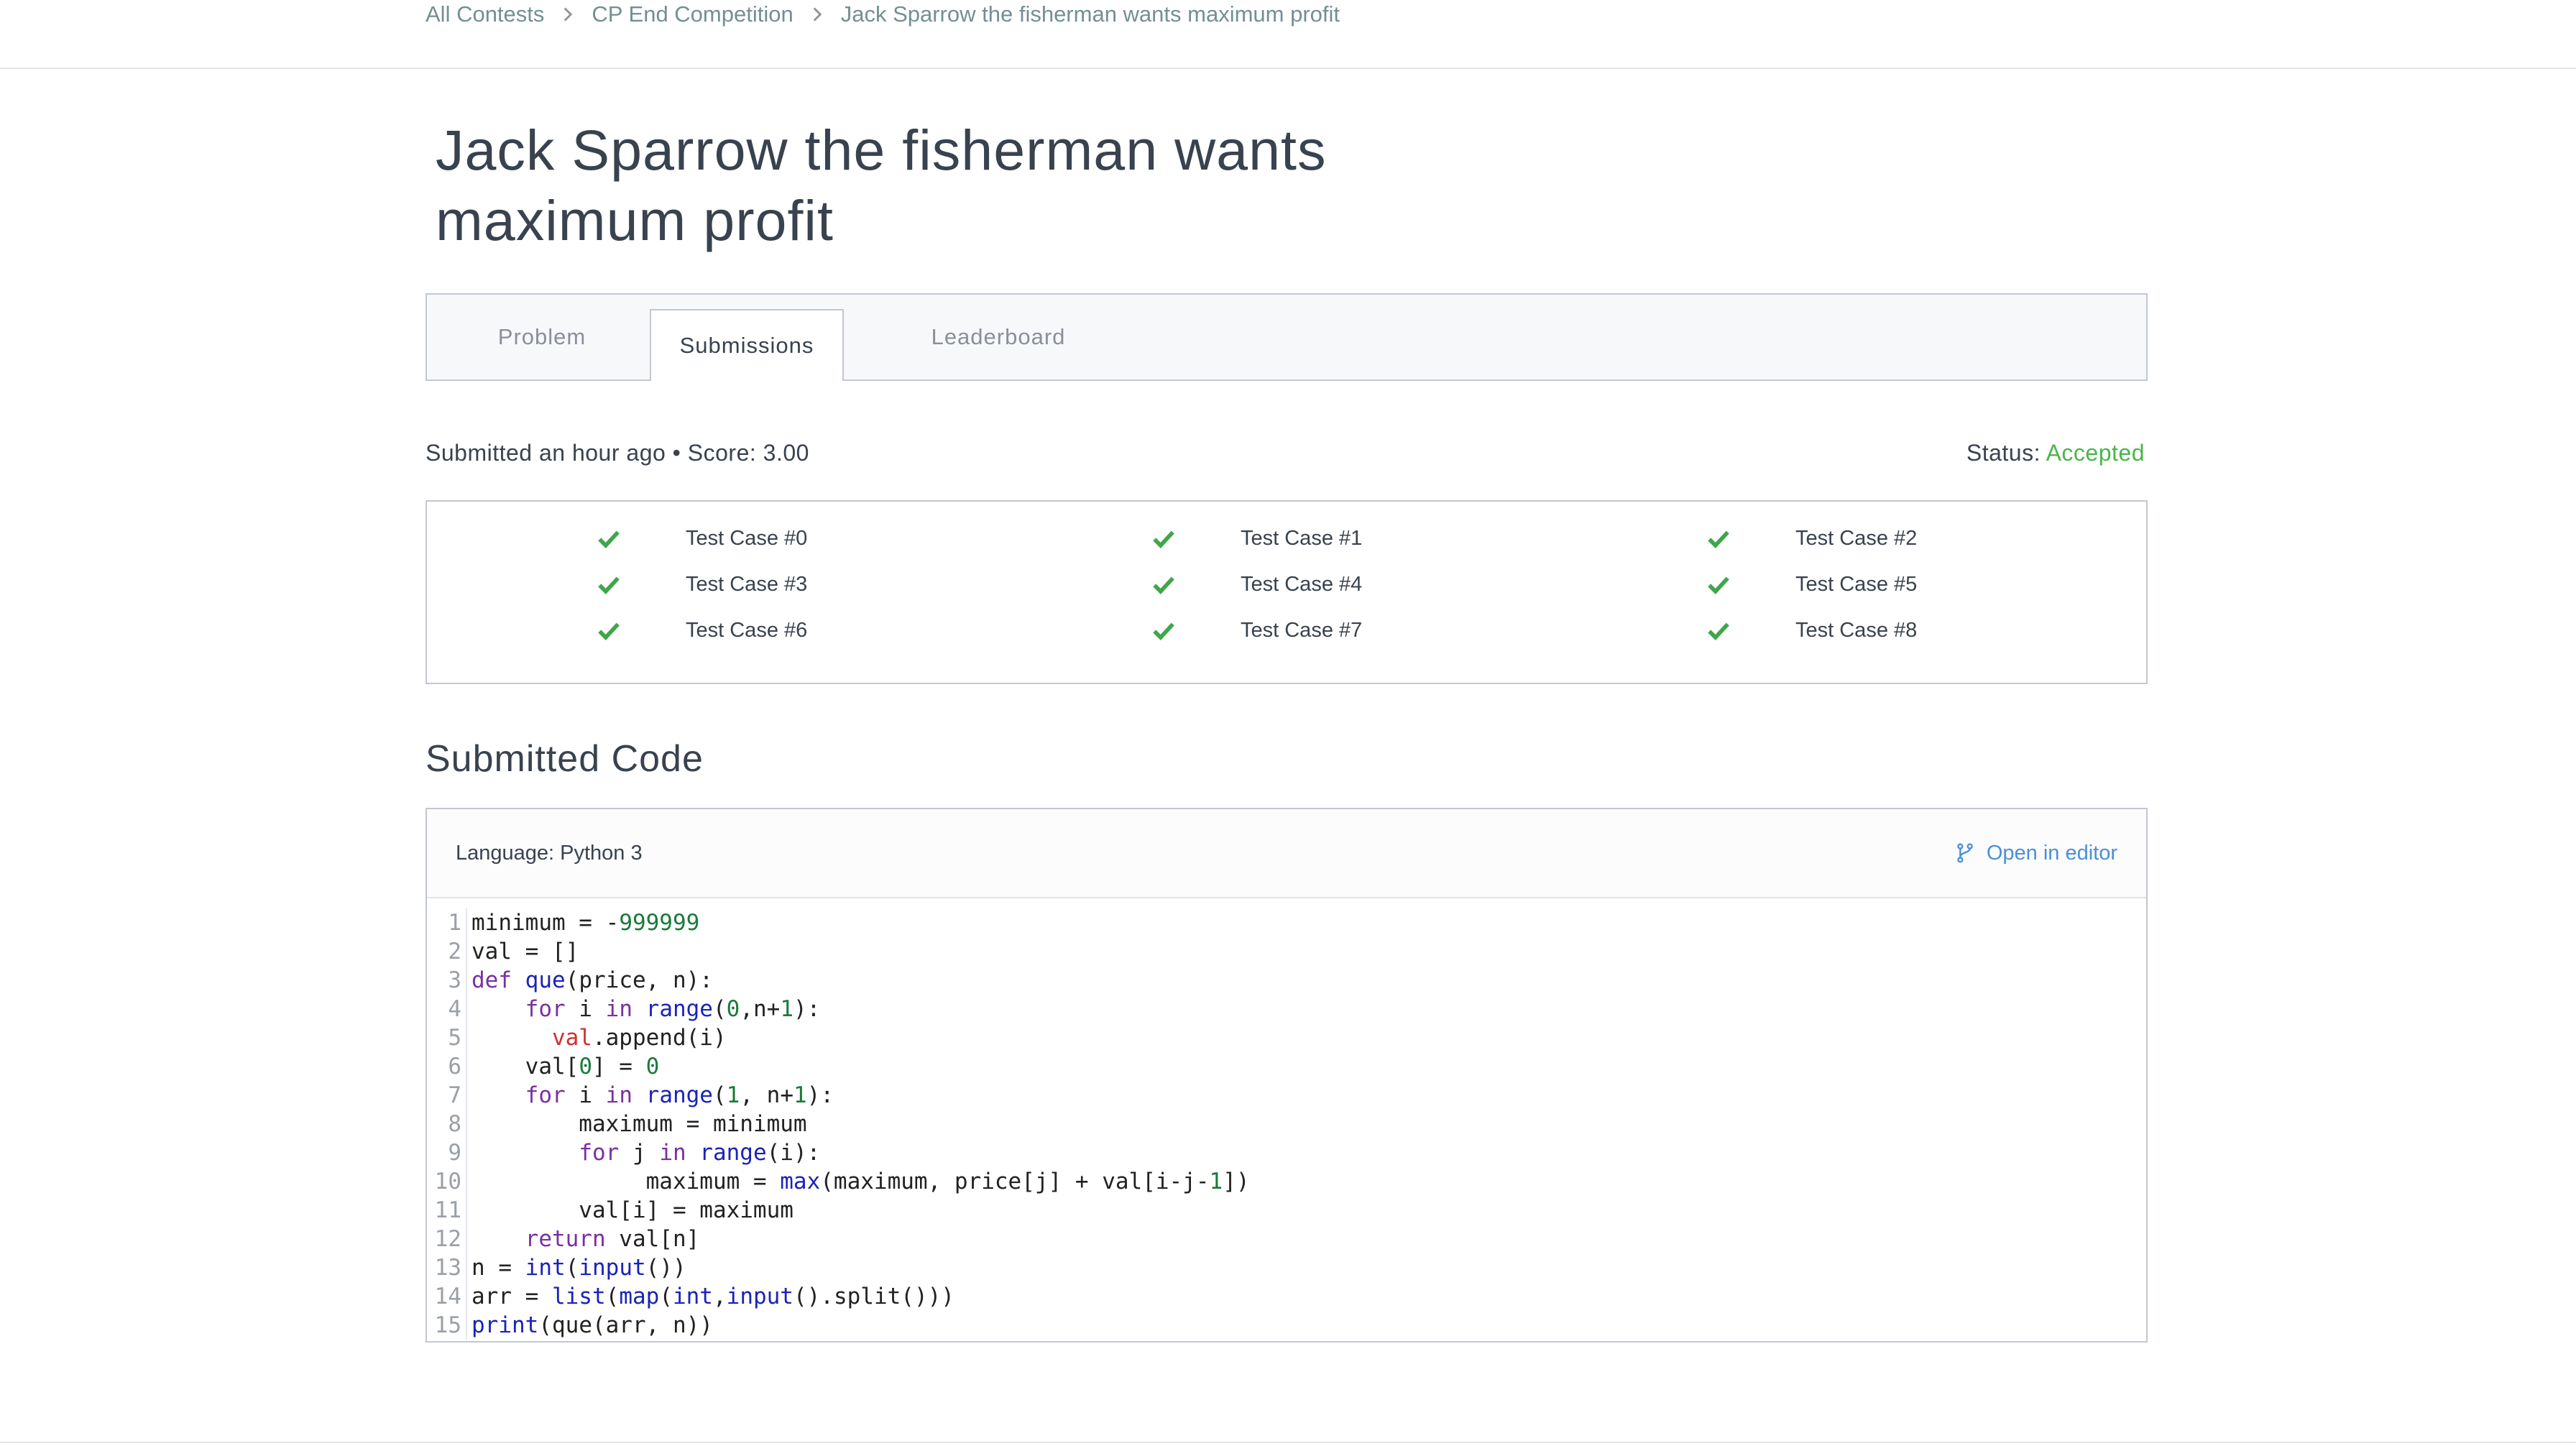 Image resolution: width=2576 pixels, height=1446 pixels. Describe the element at coordinates (549, 853) in the screenshot. I see `language-label: Language: Python 3` at that location.